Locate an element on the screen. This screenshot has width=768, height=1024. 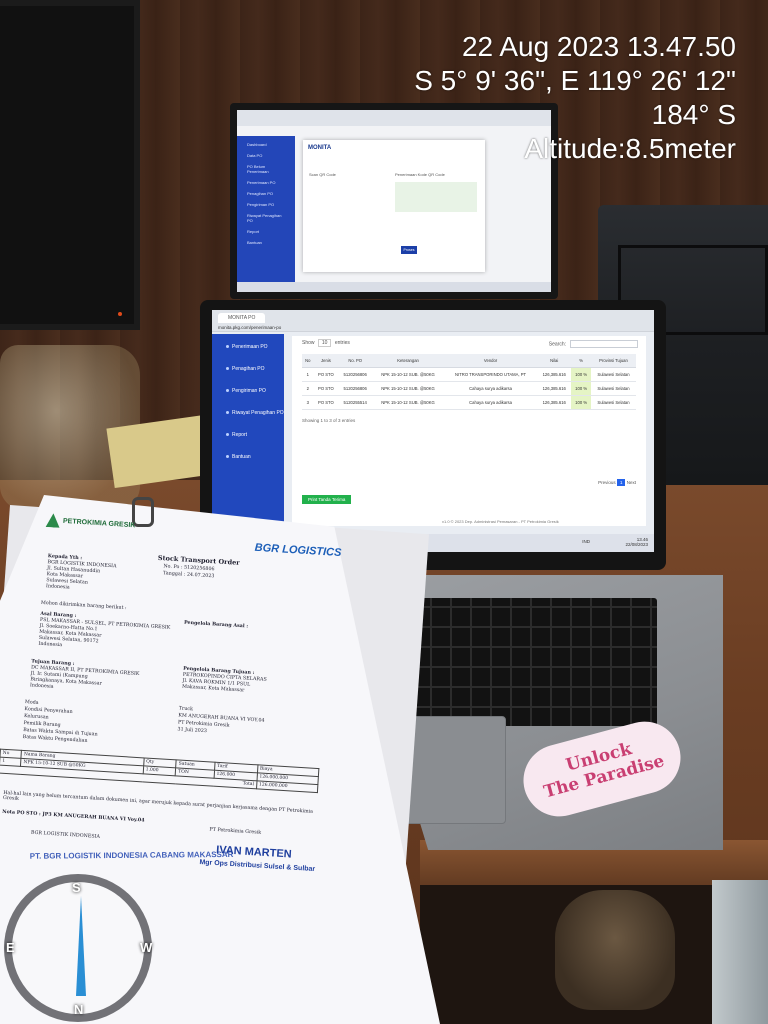
col-header: Provinsi Tujuan is located at coordinates (613, 361).